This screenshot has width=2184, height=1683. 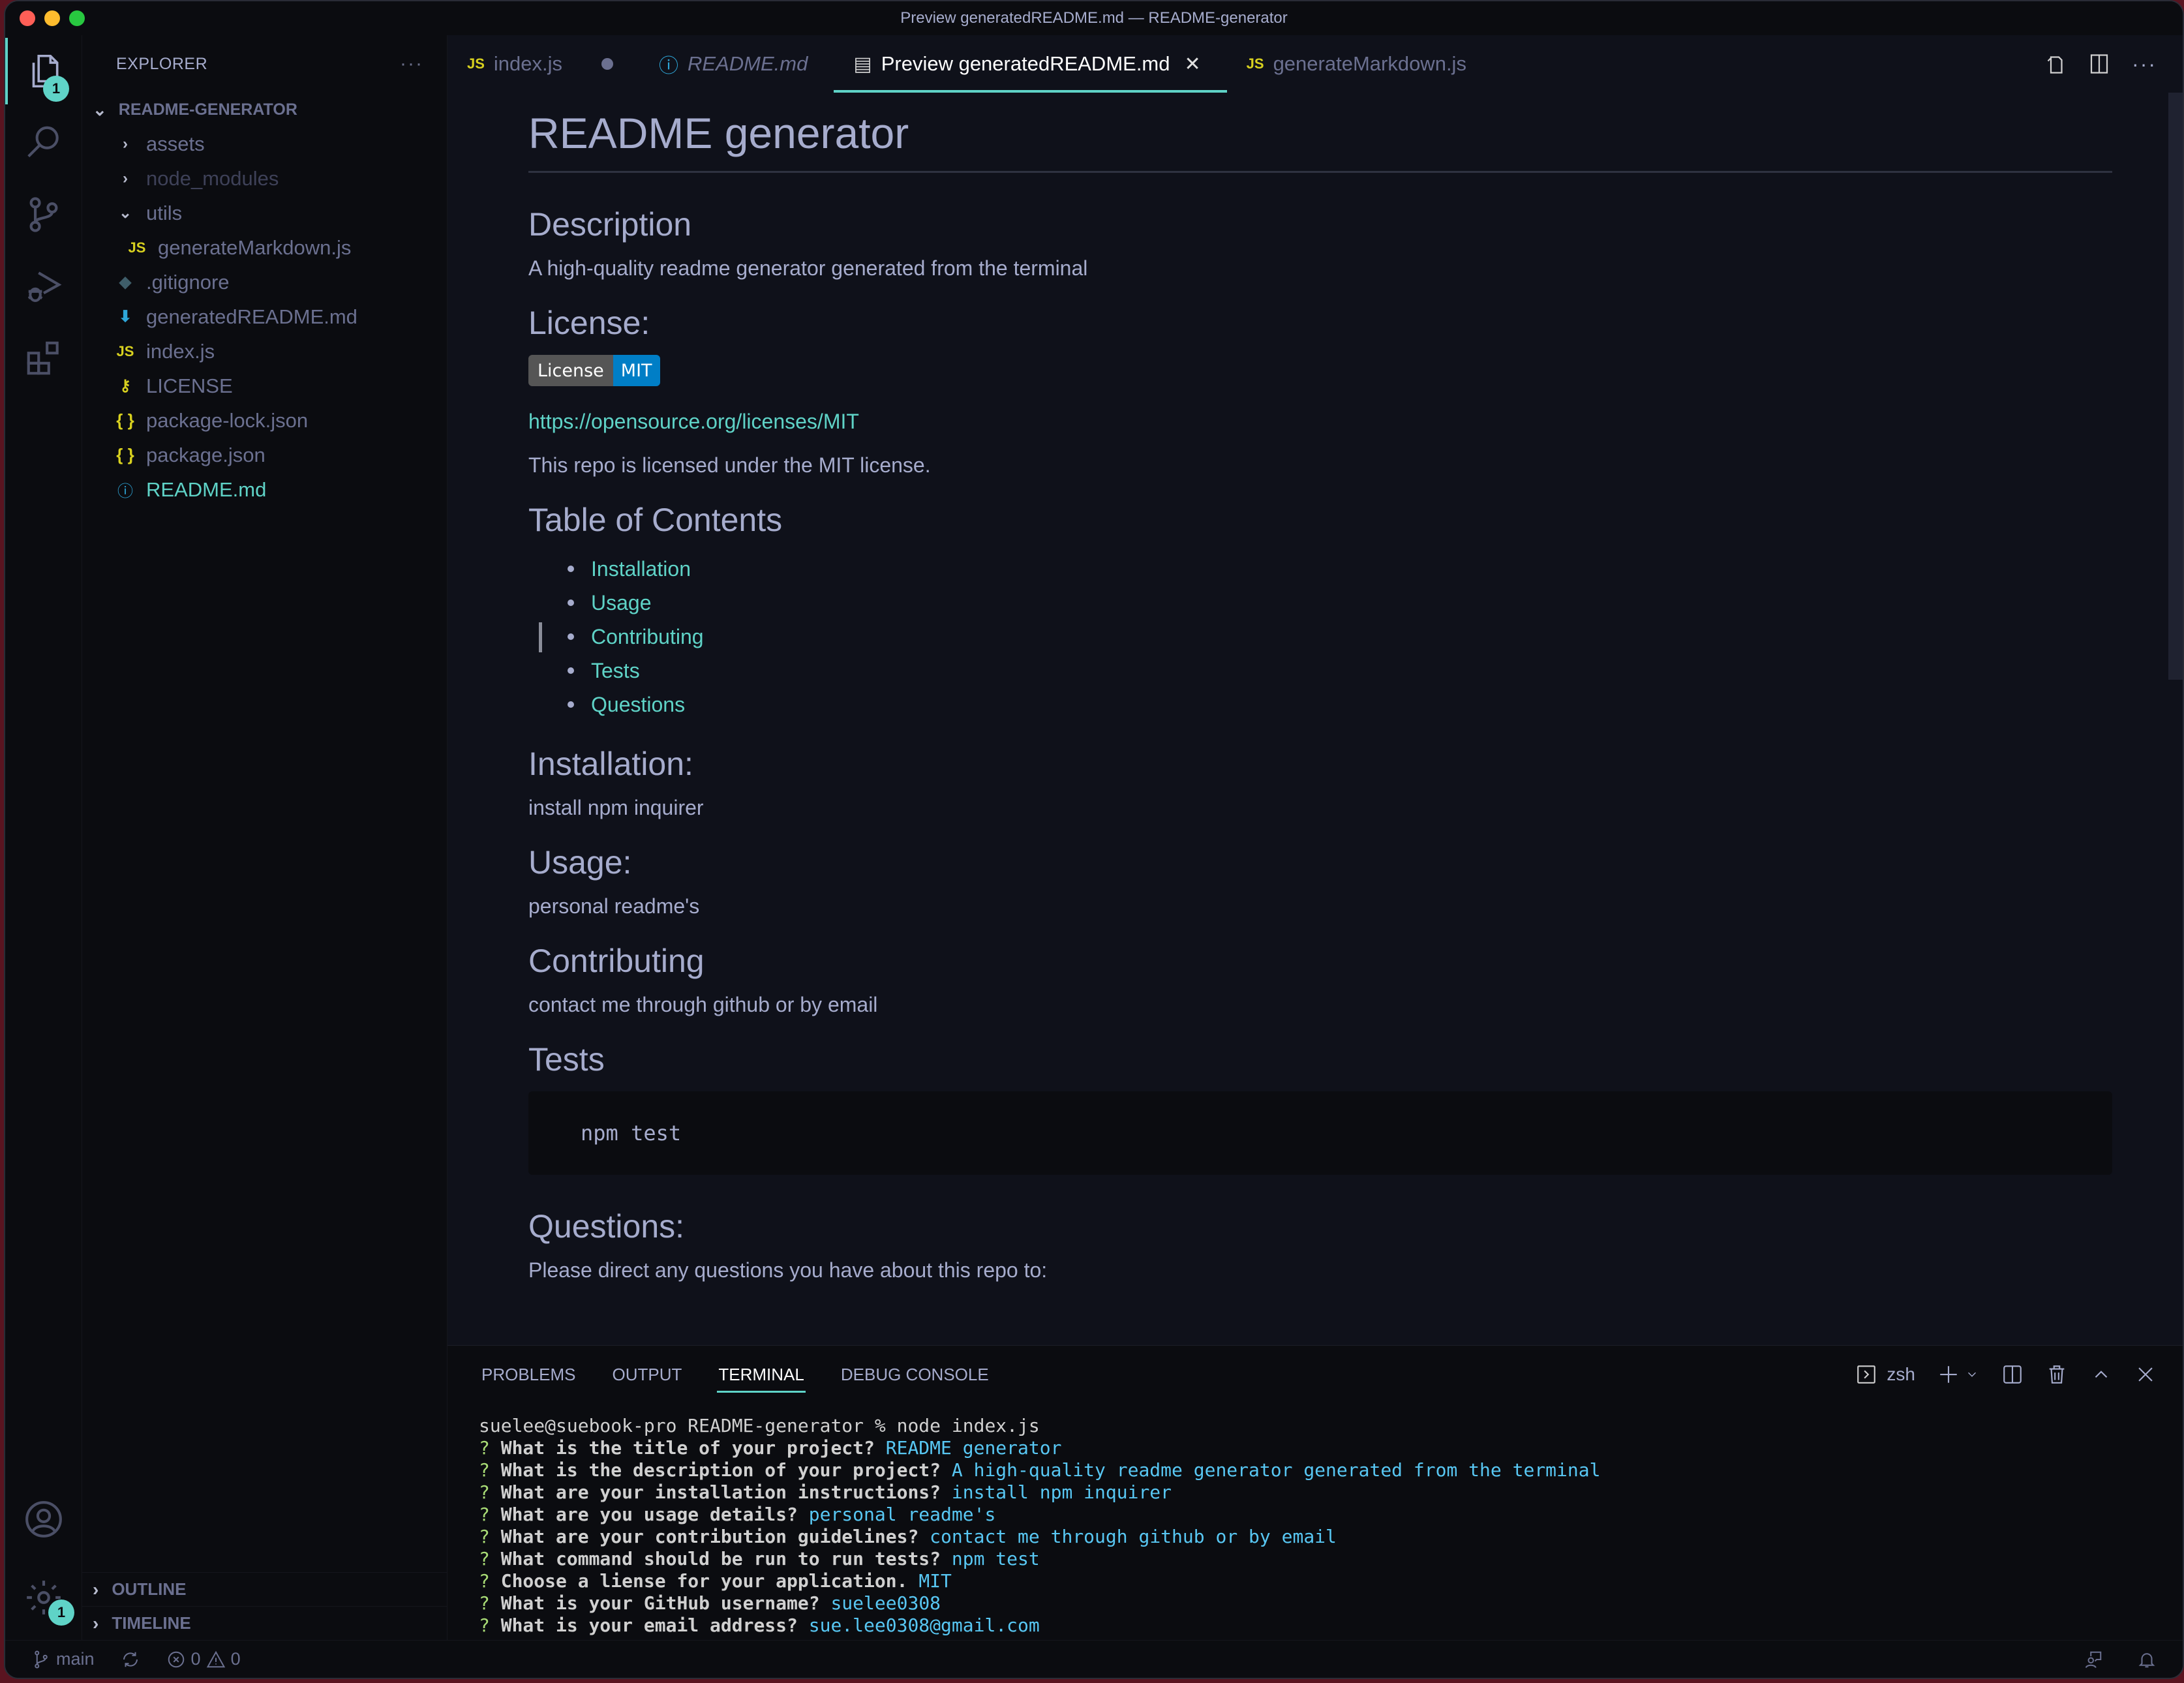 I want to click on search-icon, so click(x=43, y=142).